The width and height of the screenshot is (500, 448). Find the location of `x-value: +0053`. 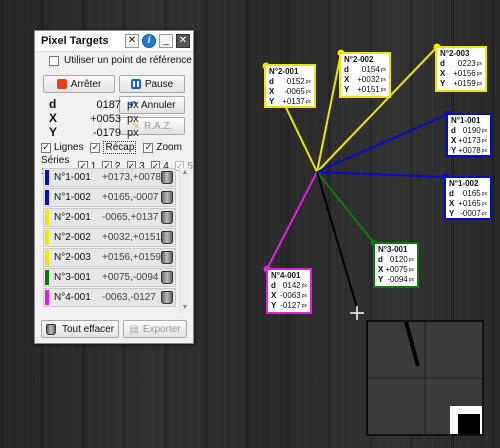

x-value: +0053 is located at coordinates (105, 119).